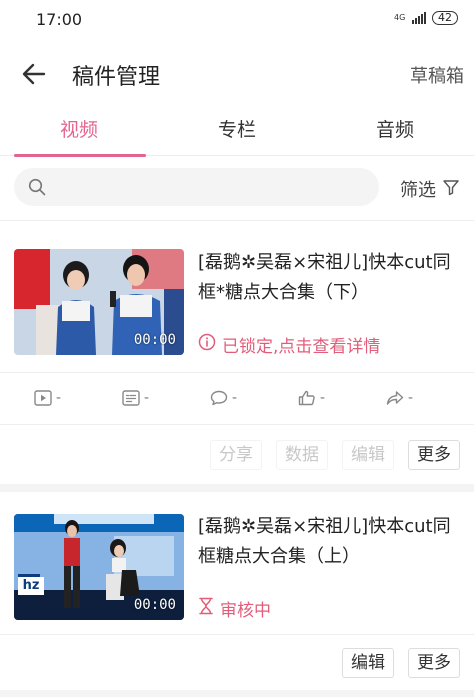 Image resolution: width=474 pixels, height=697 pixels. What do you see at coordinates (437, 75) in the screenshot?
I see `drafts-button: 草稿箱` at bounding box center [437, 75].